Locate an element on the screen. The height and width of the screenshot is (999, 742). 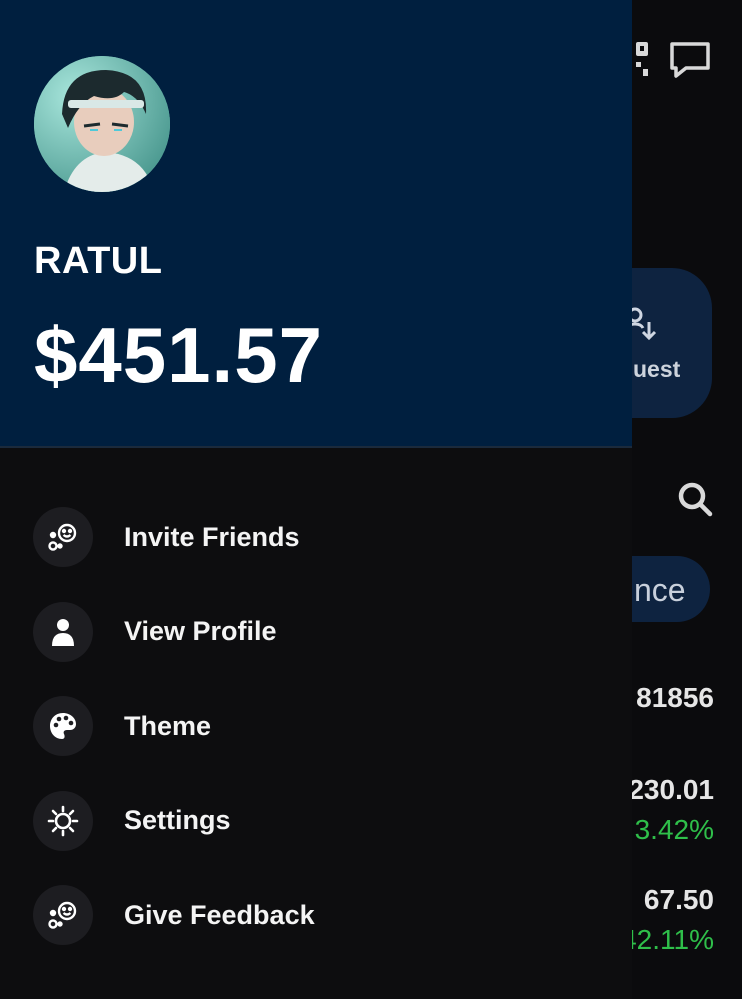
account-balance: $451.57 is located at coordinates (178, 355).